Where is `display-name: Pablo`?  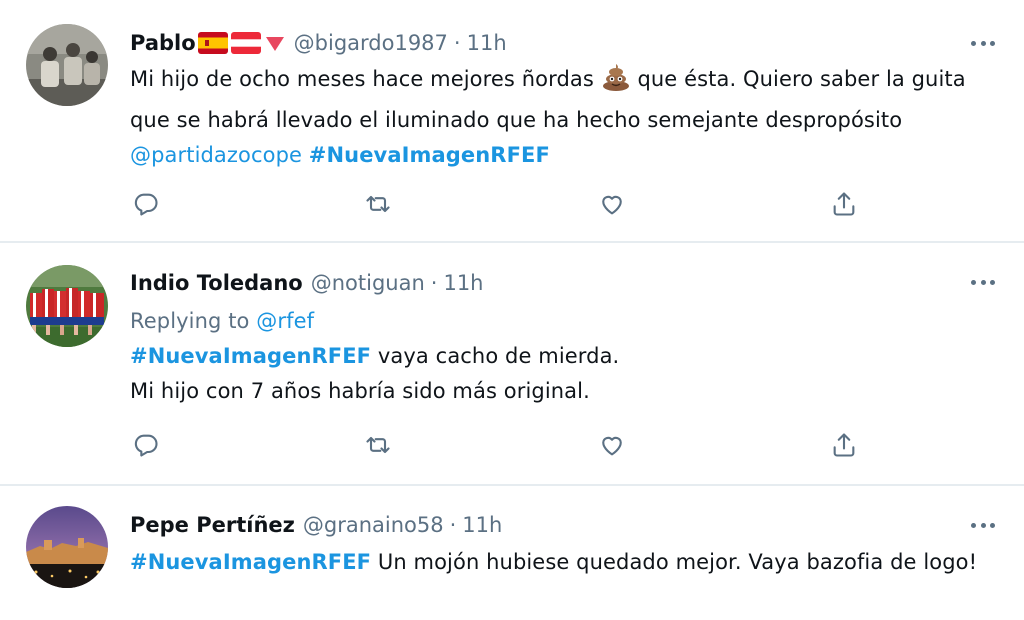
display-name: Pablo is located at coordinates (163, 43).